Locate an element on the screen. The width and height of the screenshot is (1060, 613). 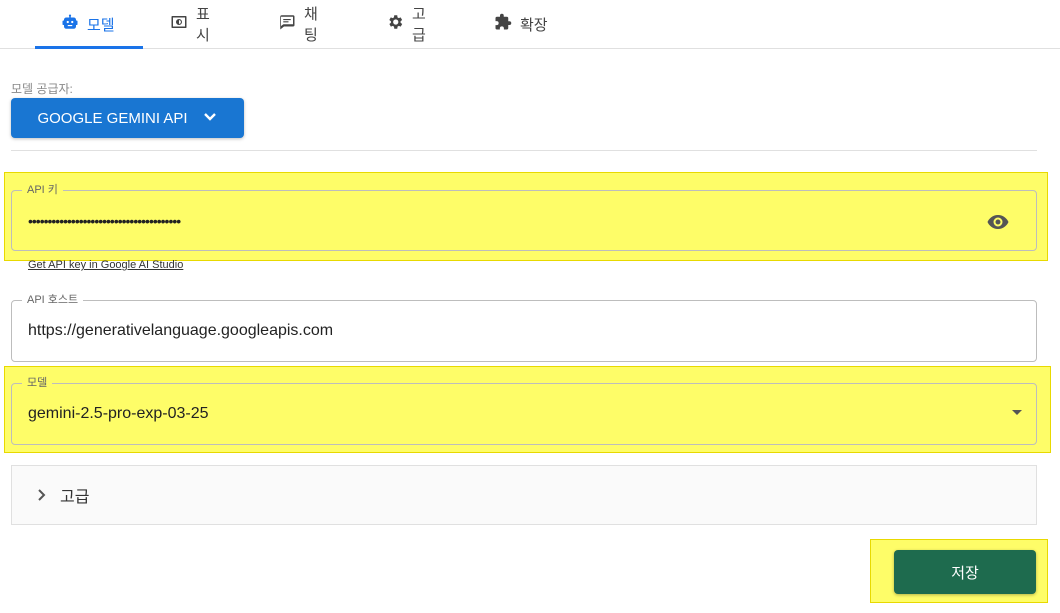
model-value: gemini-2.5-pro-exp-03-25 is located at coordinates (118, 413).